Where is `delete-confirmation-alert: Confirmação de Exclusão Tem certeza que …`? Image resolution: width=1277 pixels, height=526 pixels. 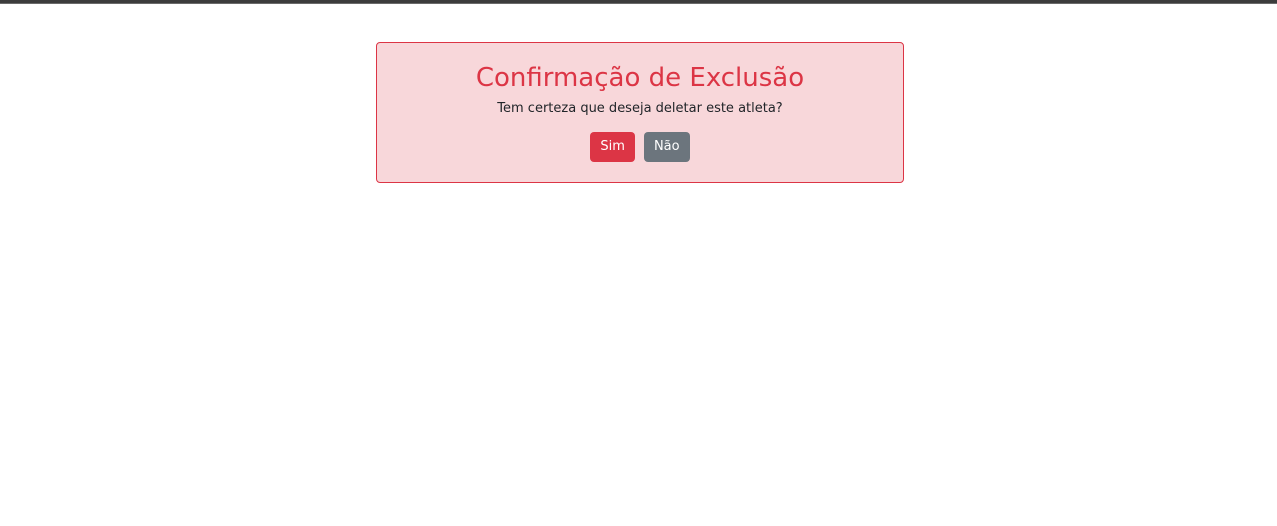 delete-confirmation-alert: Confirmação de Exclusão Tem certeza que … is located at coordinates (640, 112).